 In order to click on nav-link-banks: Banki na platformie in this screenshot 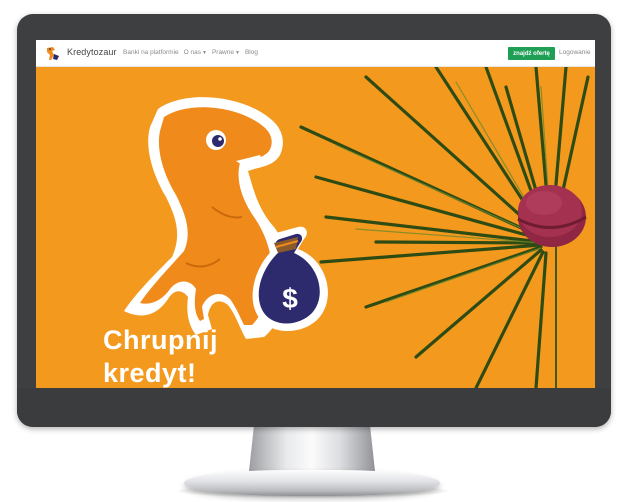, I will do `click(151, 52)`.